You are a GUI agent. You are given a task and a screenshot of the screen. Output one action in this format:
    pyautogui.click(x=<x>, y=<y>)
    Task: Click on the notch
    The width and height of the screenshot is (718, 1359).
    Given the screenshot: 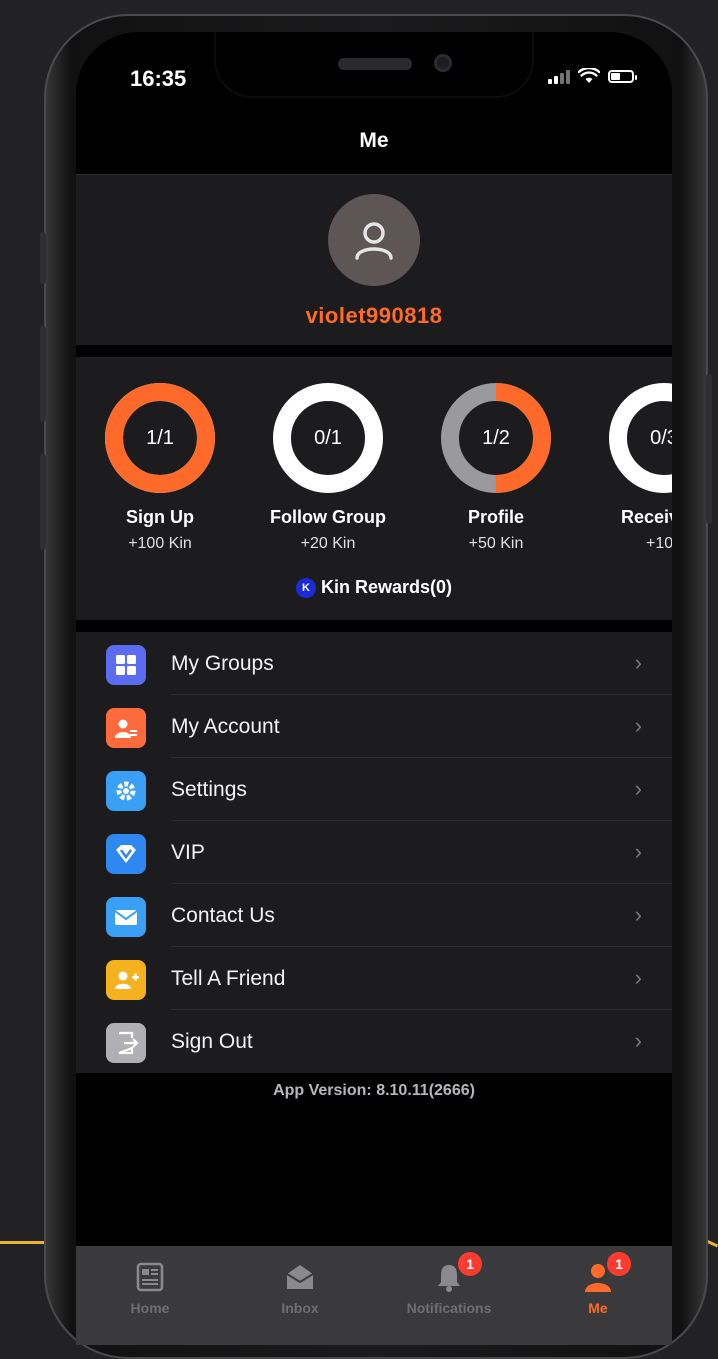 What is the action you would take?
    pyautogui.click(x=374, y=64)
    